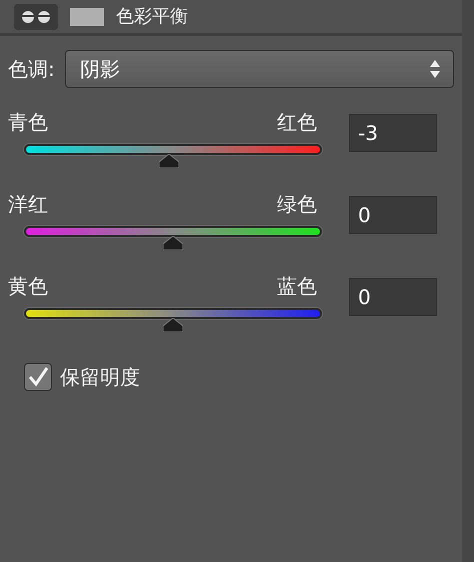  Describe the element at coordinates (28, 204) in the screenshot. I see `slider-left-label: 洋红` at that location.